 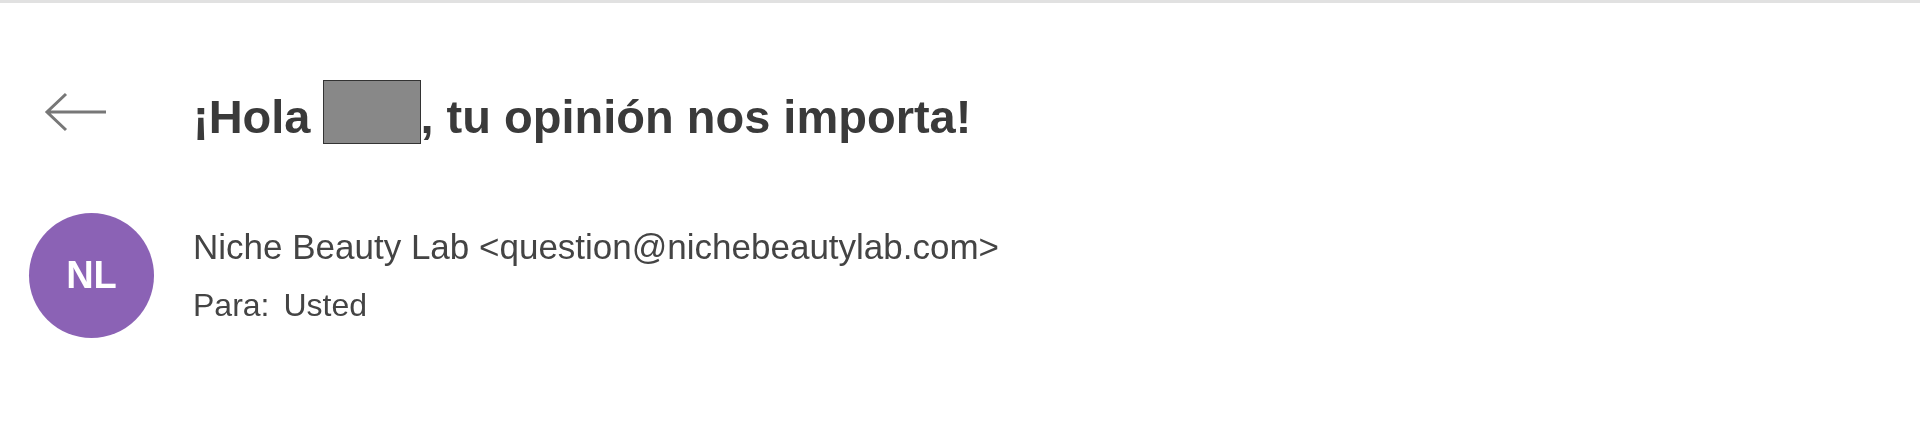 I want to click on subject-text: , tu opinión nos importa!, so click(x=696, y=116).